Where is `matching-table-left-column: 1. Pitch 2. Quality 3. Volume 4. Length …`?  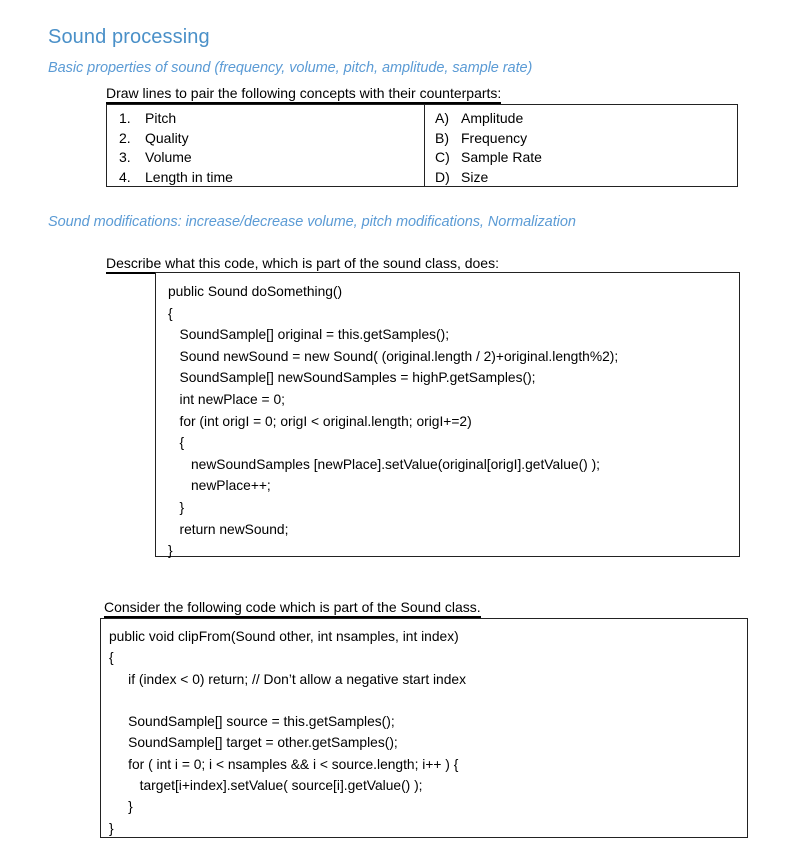
matching-table-left-column: 1. Pitch 2. Quality 3. Volume 4. Length … is located at coordinates (266, 145).